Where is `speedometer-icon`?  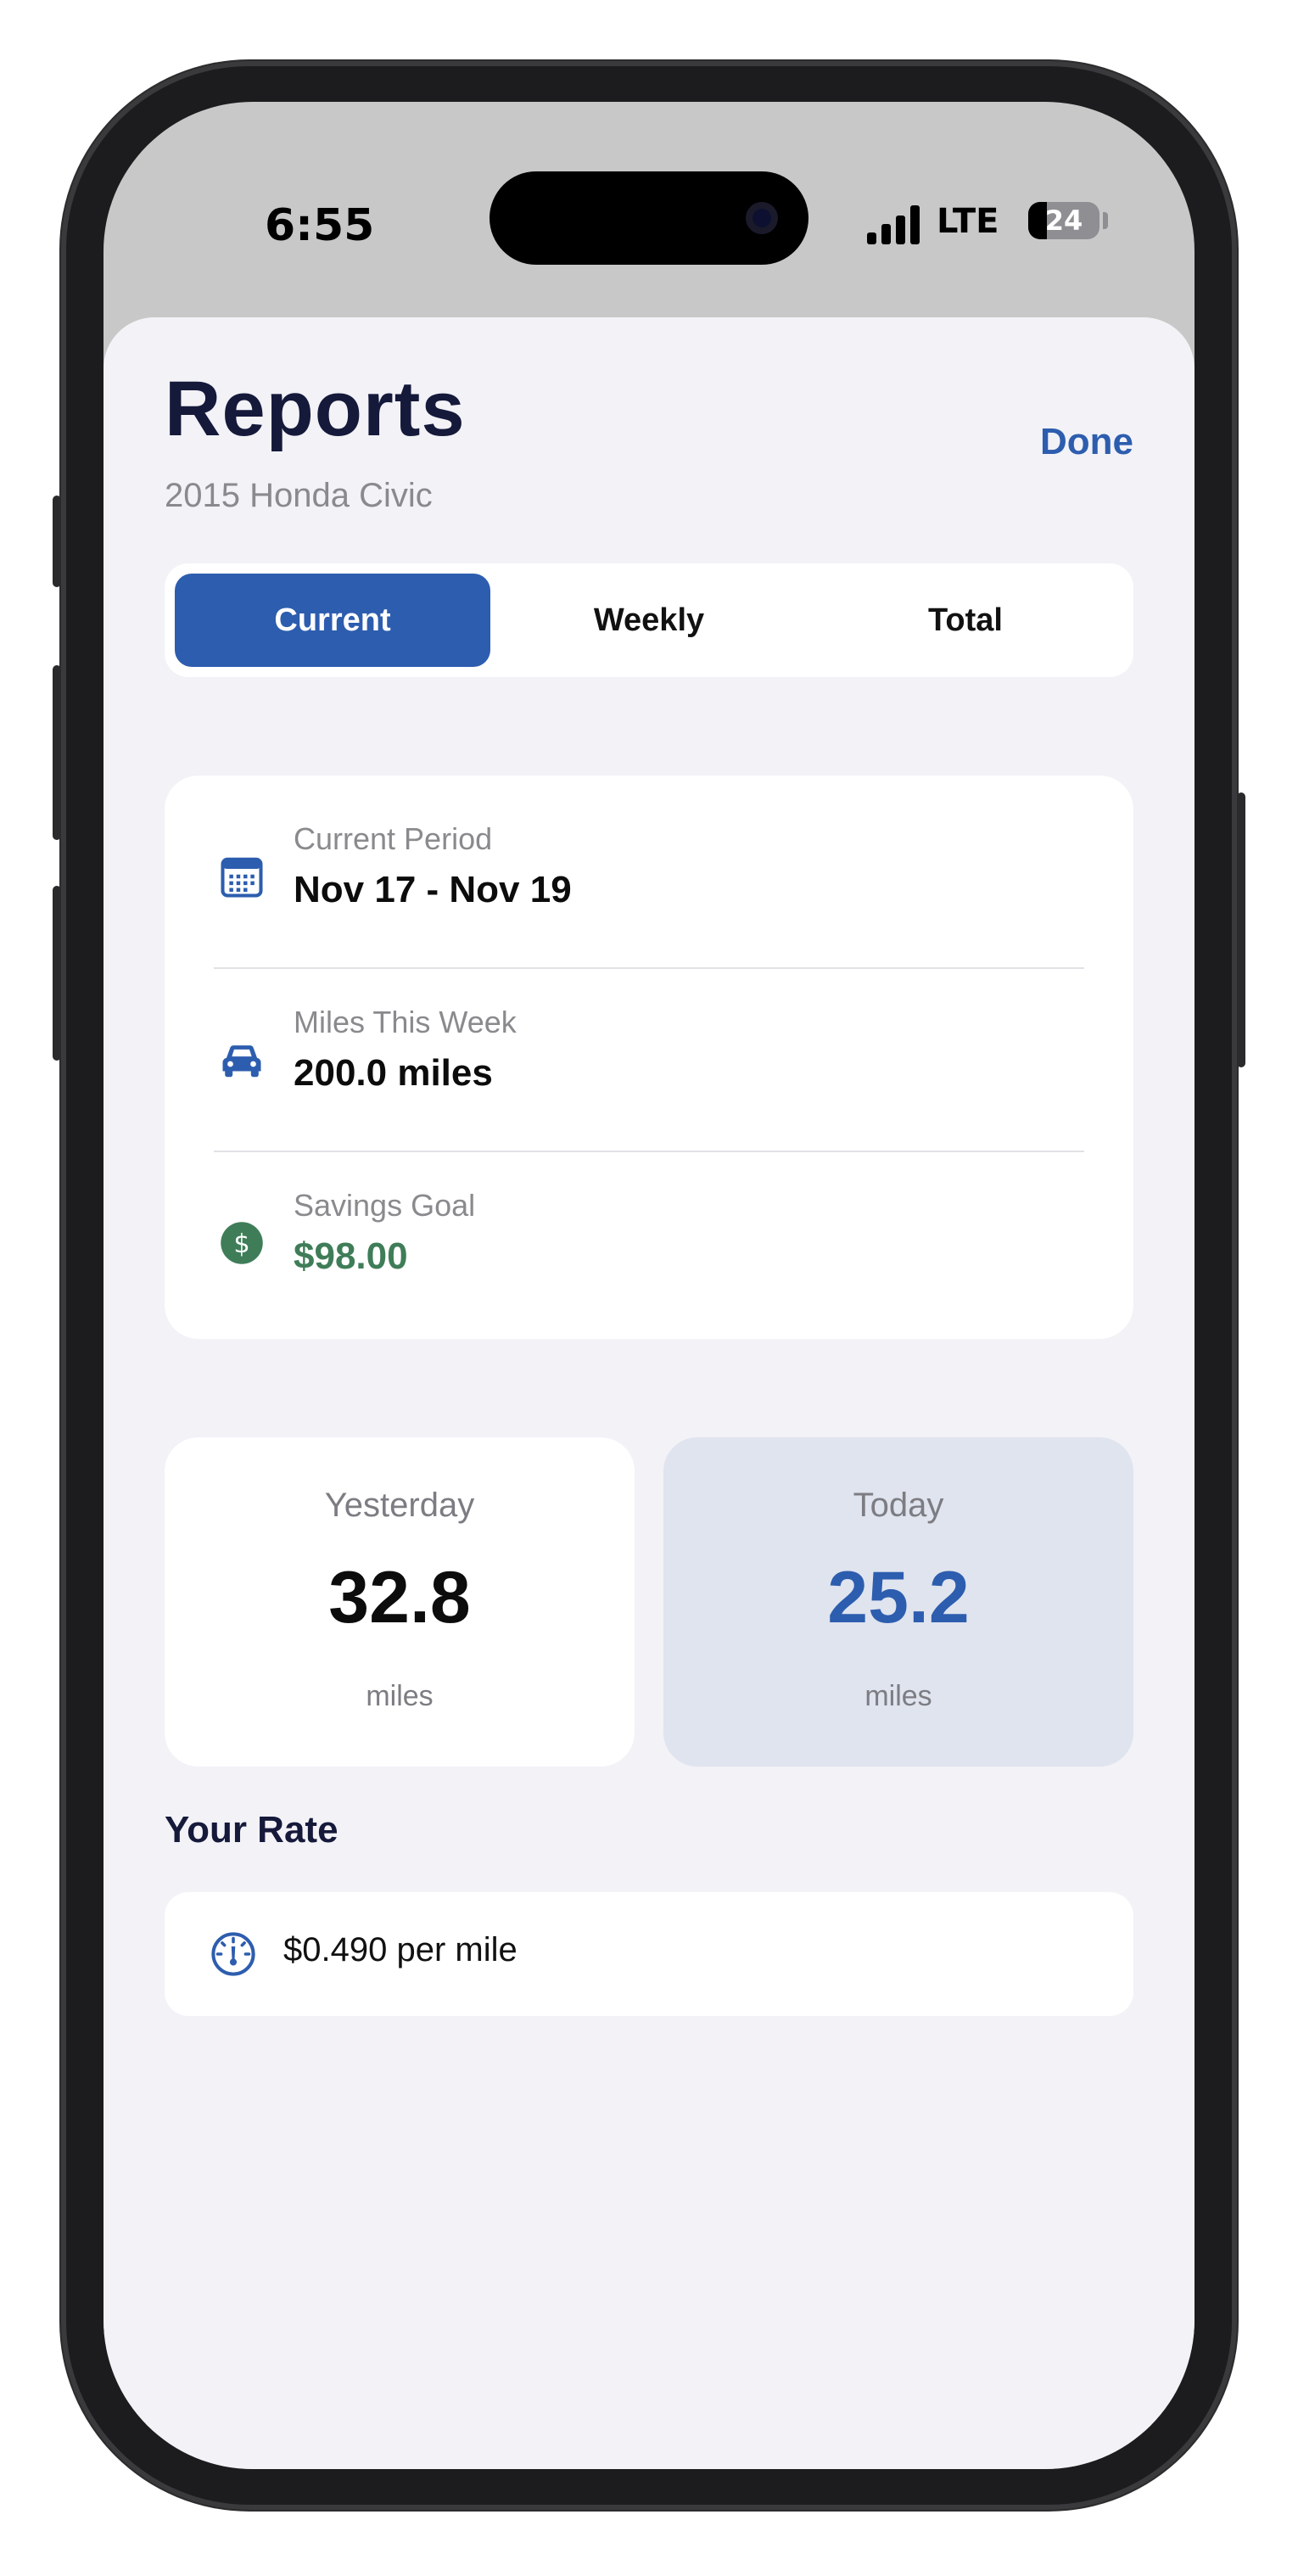 speedometer-icon is located at coordinates (233, 1954).